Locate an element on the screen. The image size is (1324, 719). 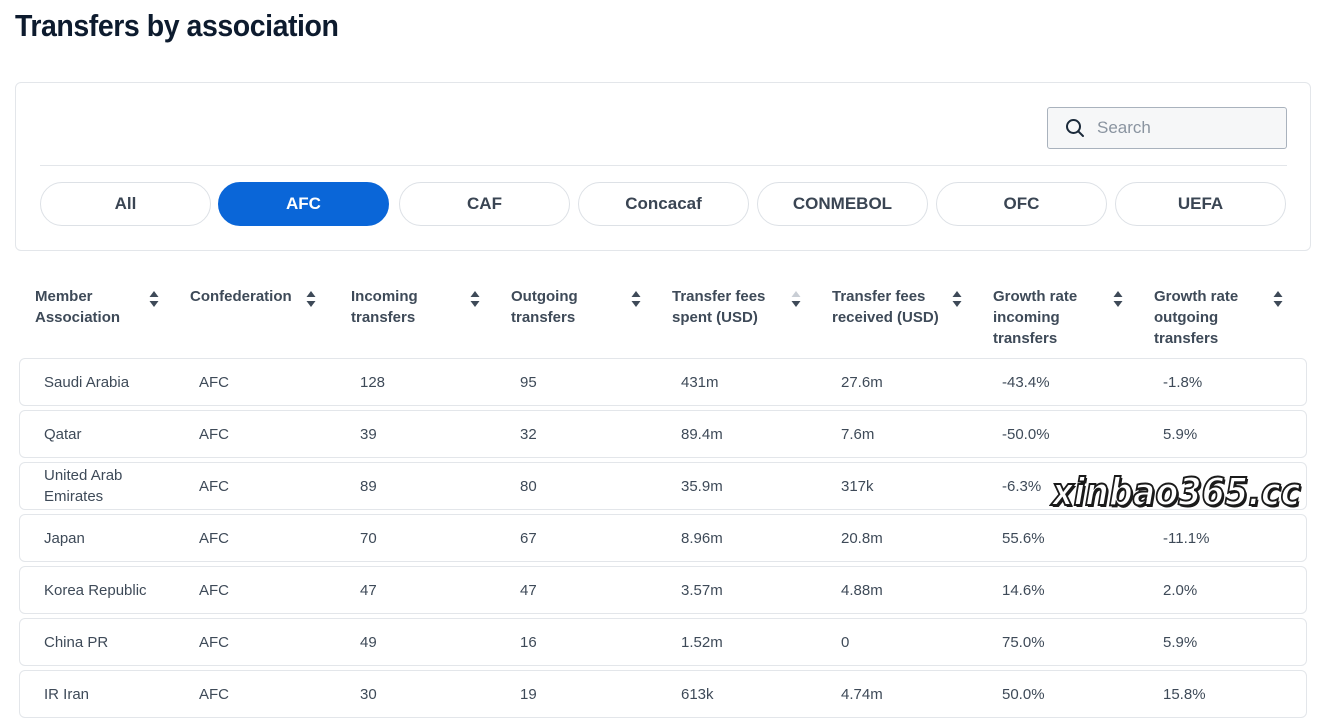
table-row: Korea Republic AFC 47 47 3.57m 4.88m 14.6% 2.0% is located at coordinates (663, 590).